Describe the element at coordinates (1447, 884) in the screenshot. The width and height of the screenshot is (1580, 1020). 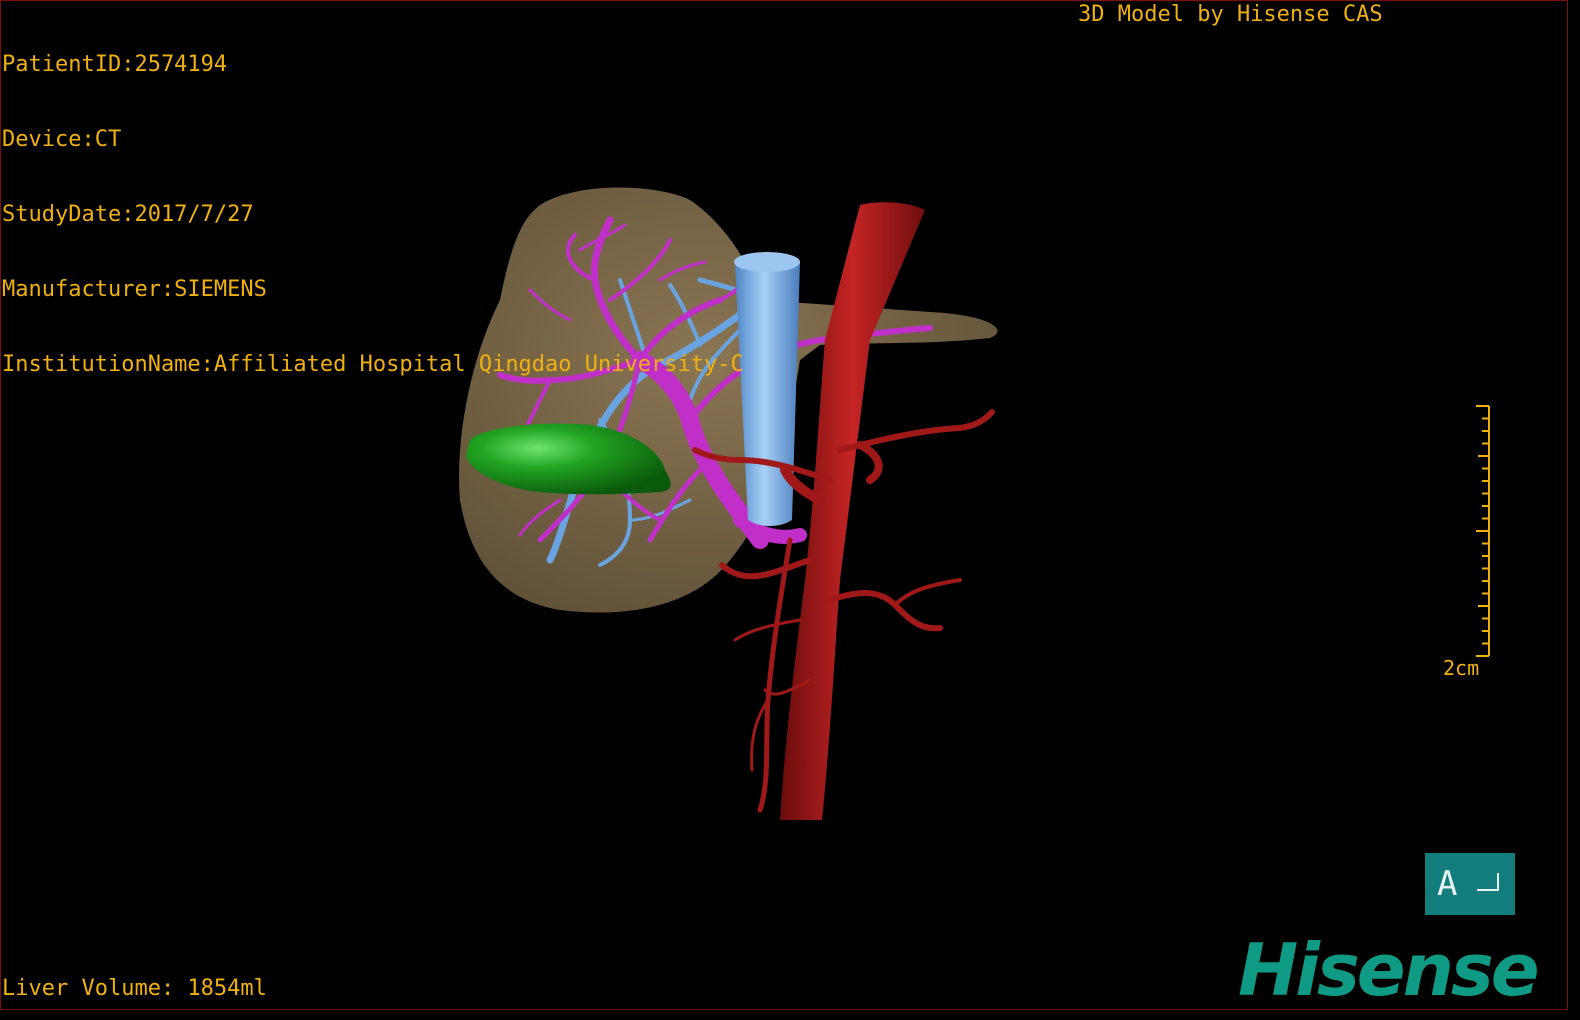
I see `orientation-label: A` at that location.